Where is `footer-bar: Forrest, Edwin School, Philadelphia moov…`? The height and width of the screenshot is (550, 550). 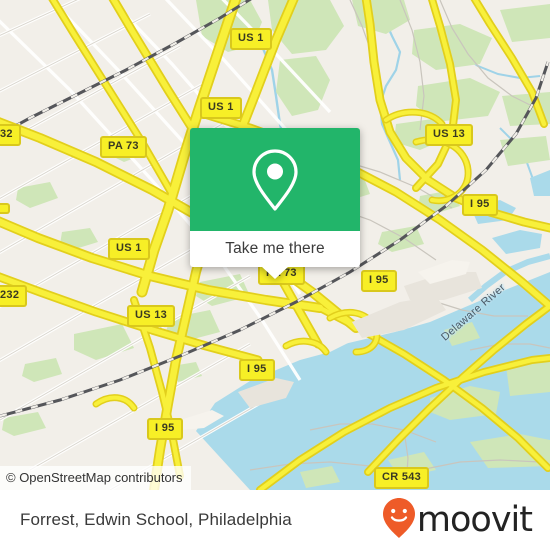 footer-bar: Forrest, Edwin School, Philadelphia moov… is located at coordinates (275, 520).